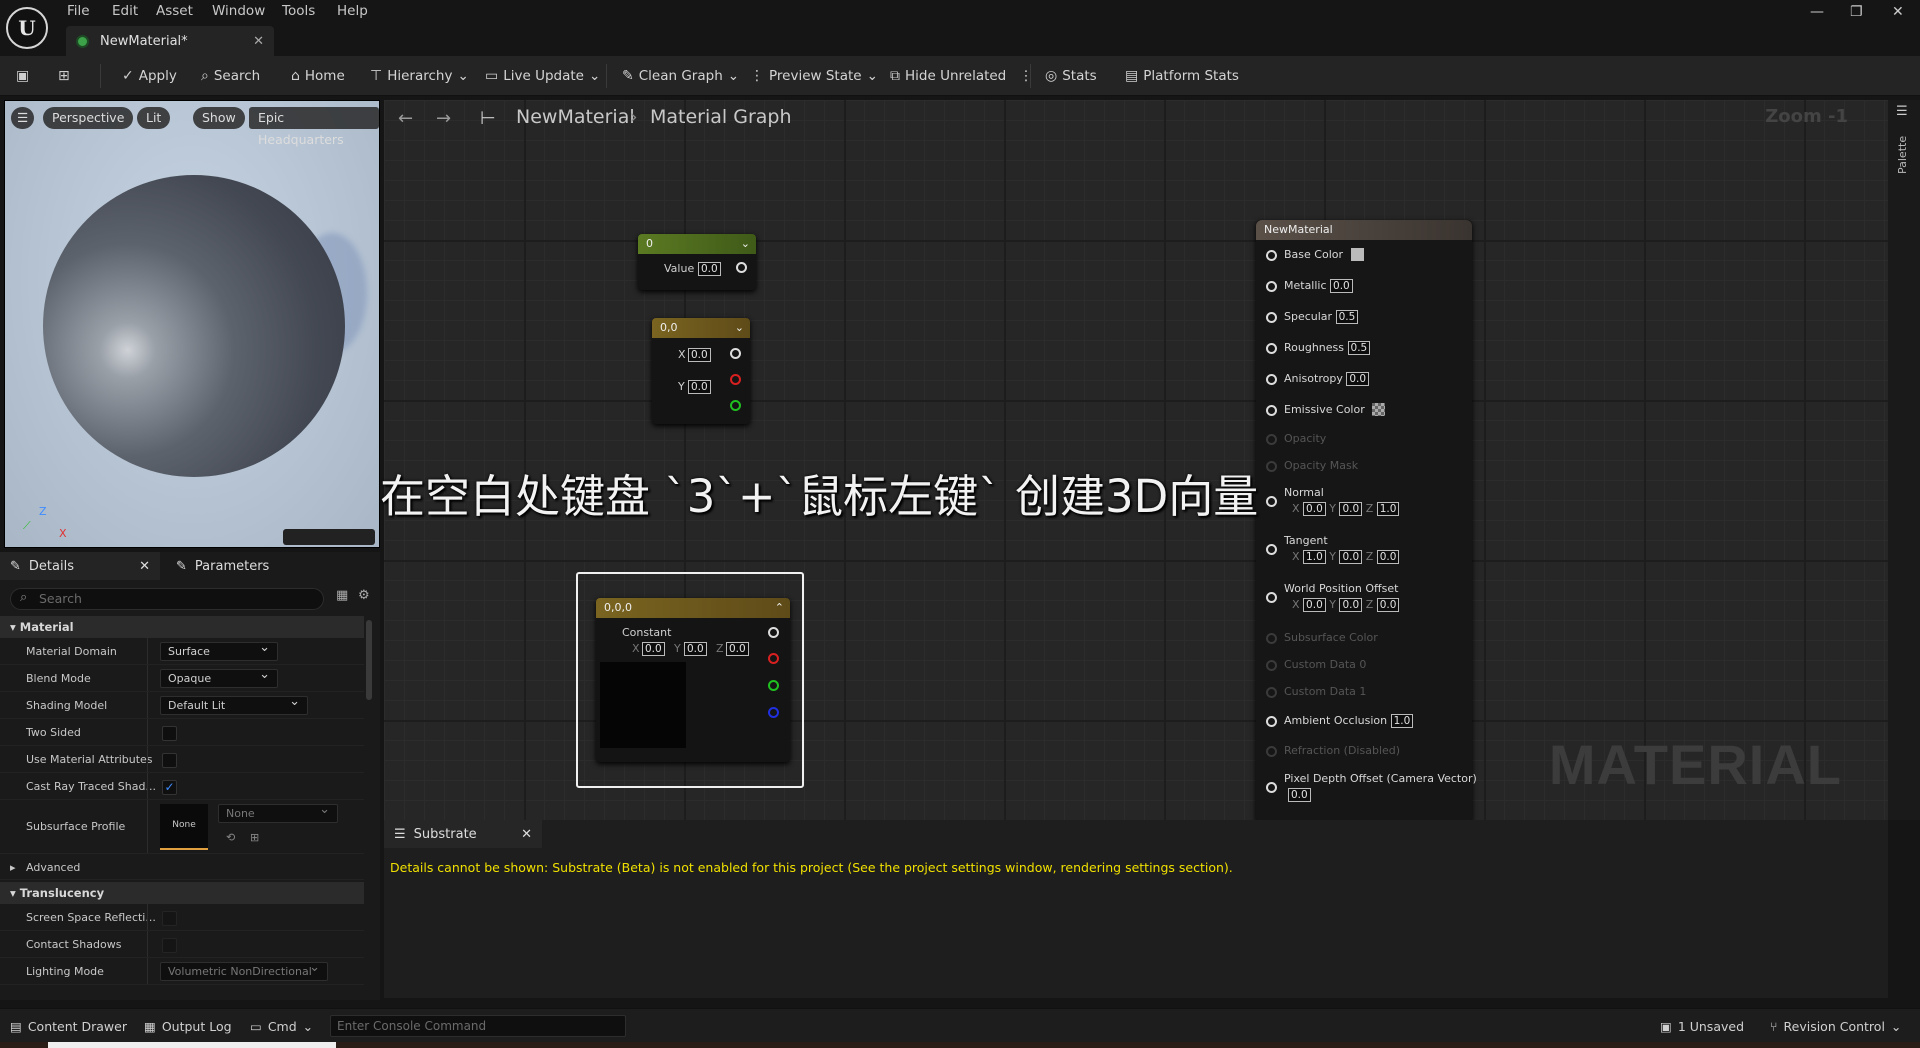 The width and height of the screenshot is (1920, 1048). Describe the element at coordinates (23, 118) in the screenshot. I see `viewport-menu-icon: ☰` at that location.